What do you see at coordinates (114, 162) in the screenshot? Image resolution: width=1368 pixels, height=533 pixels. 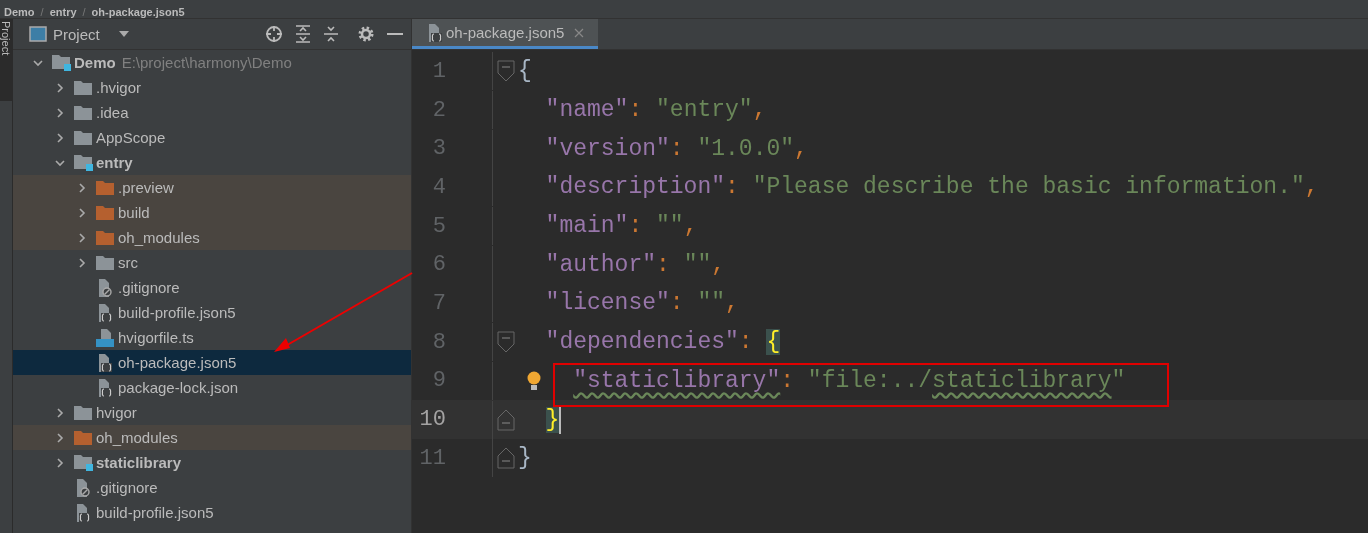 I see `tree-item-label: entry` at bounding box center [114, 162].